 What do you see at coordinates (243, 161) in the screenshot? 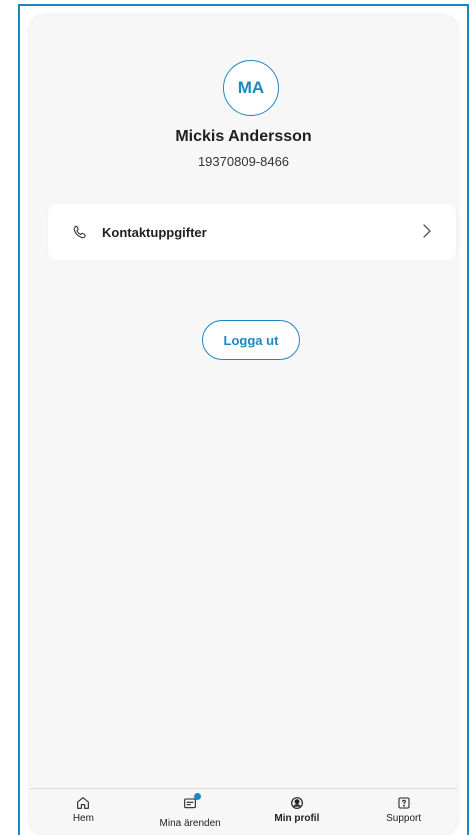
I see `personal-number: 19370809-8466` at bounding box center [243, 161].